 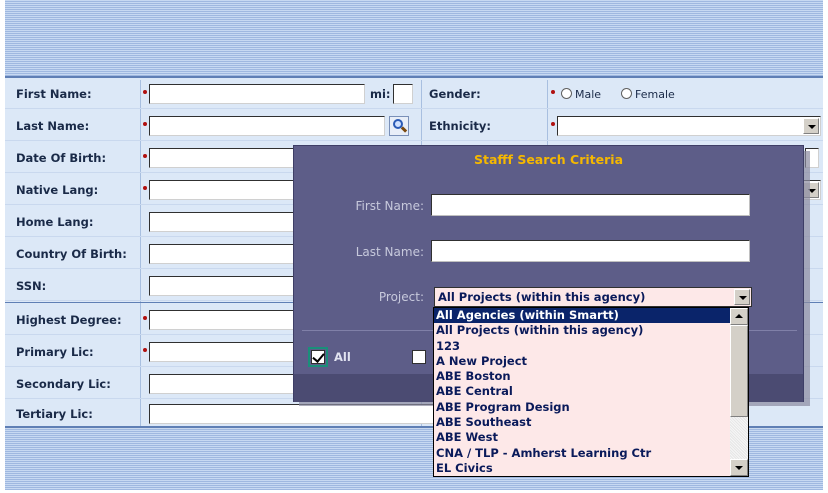 What do you see at coordinates (582, 346) in the screenshot?
I see `dropdown-option: 123` at bounding box center [582, 346].